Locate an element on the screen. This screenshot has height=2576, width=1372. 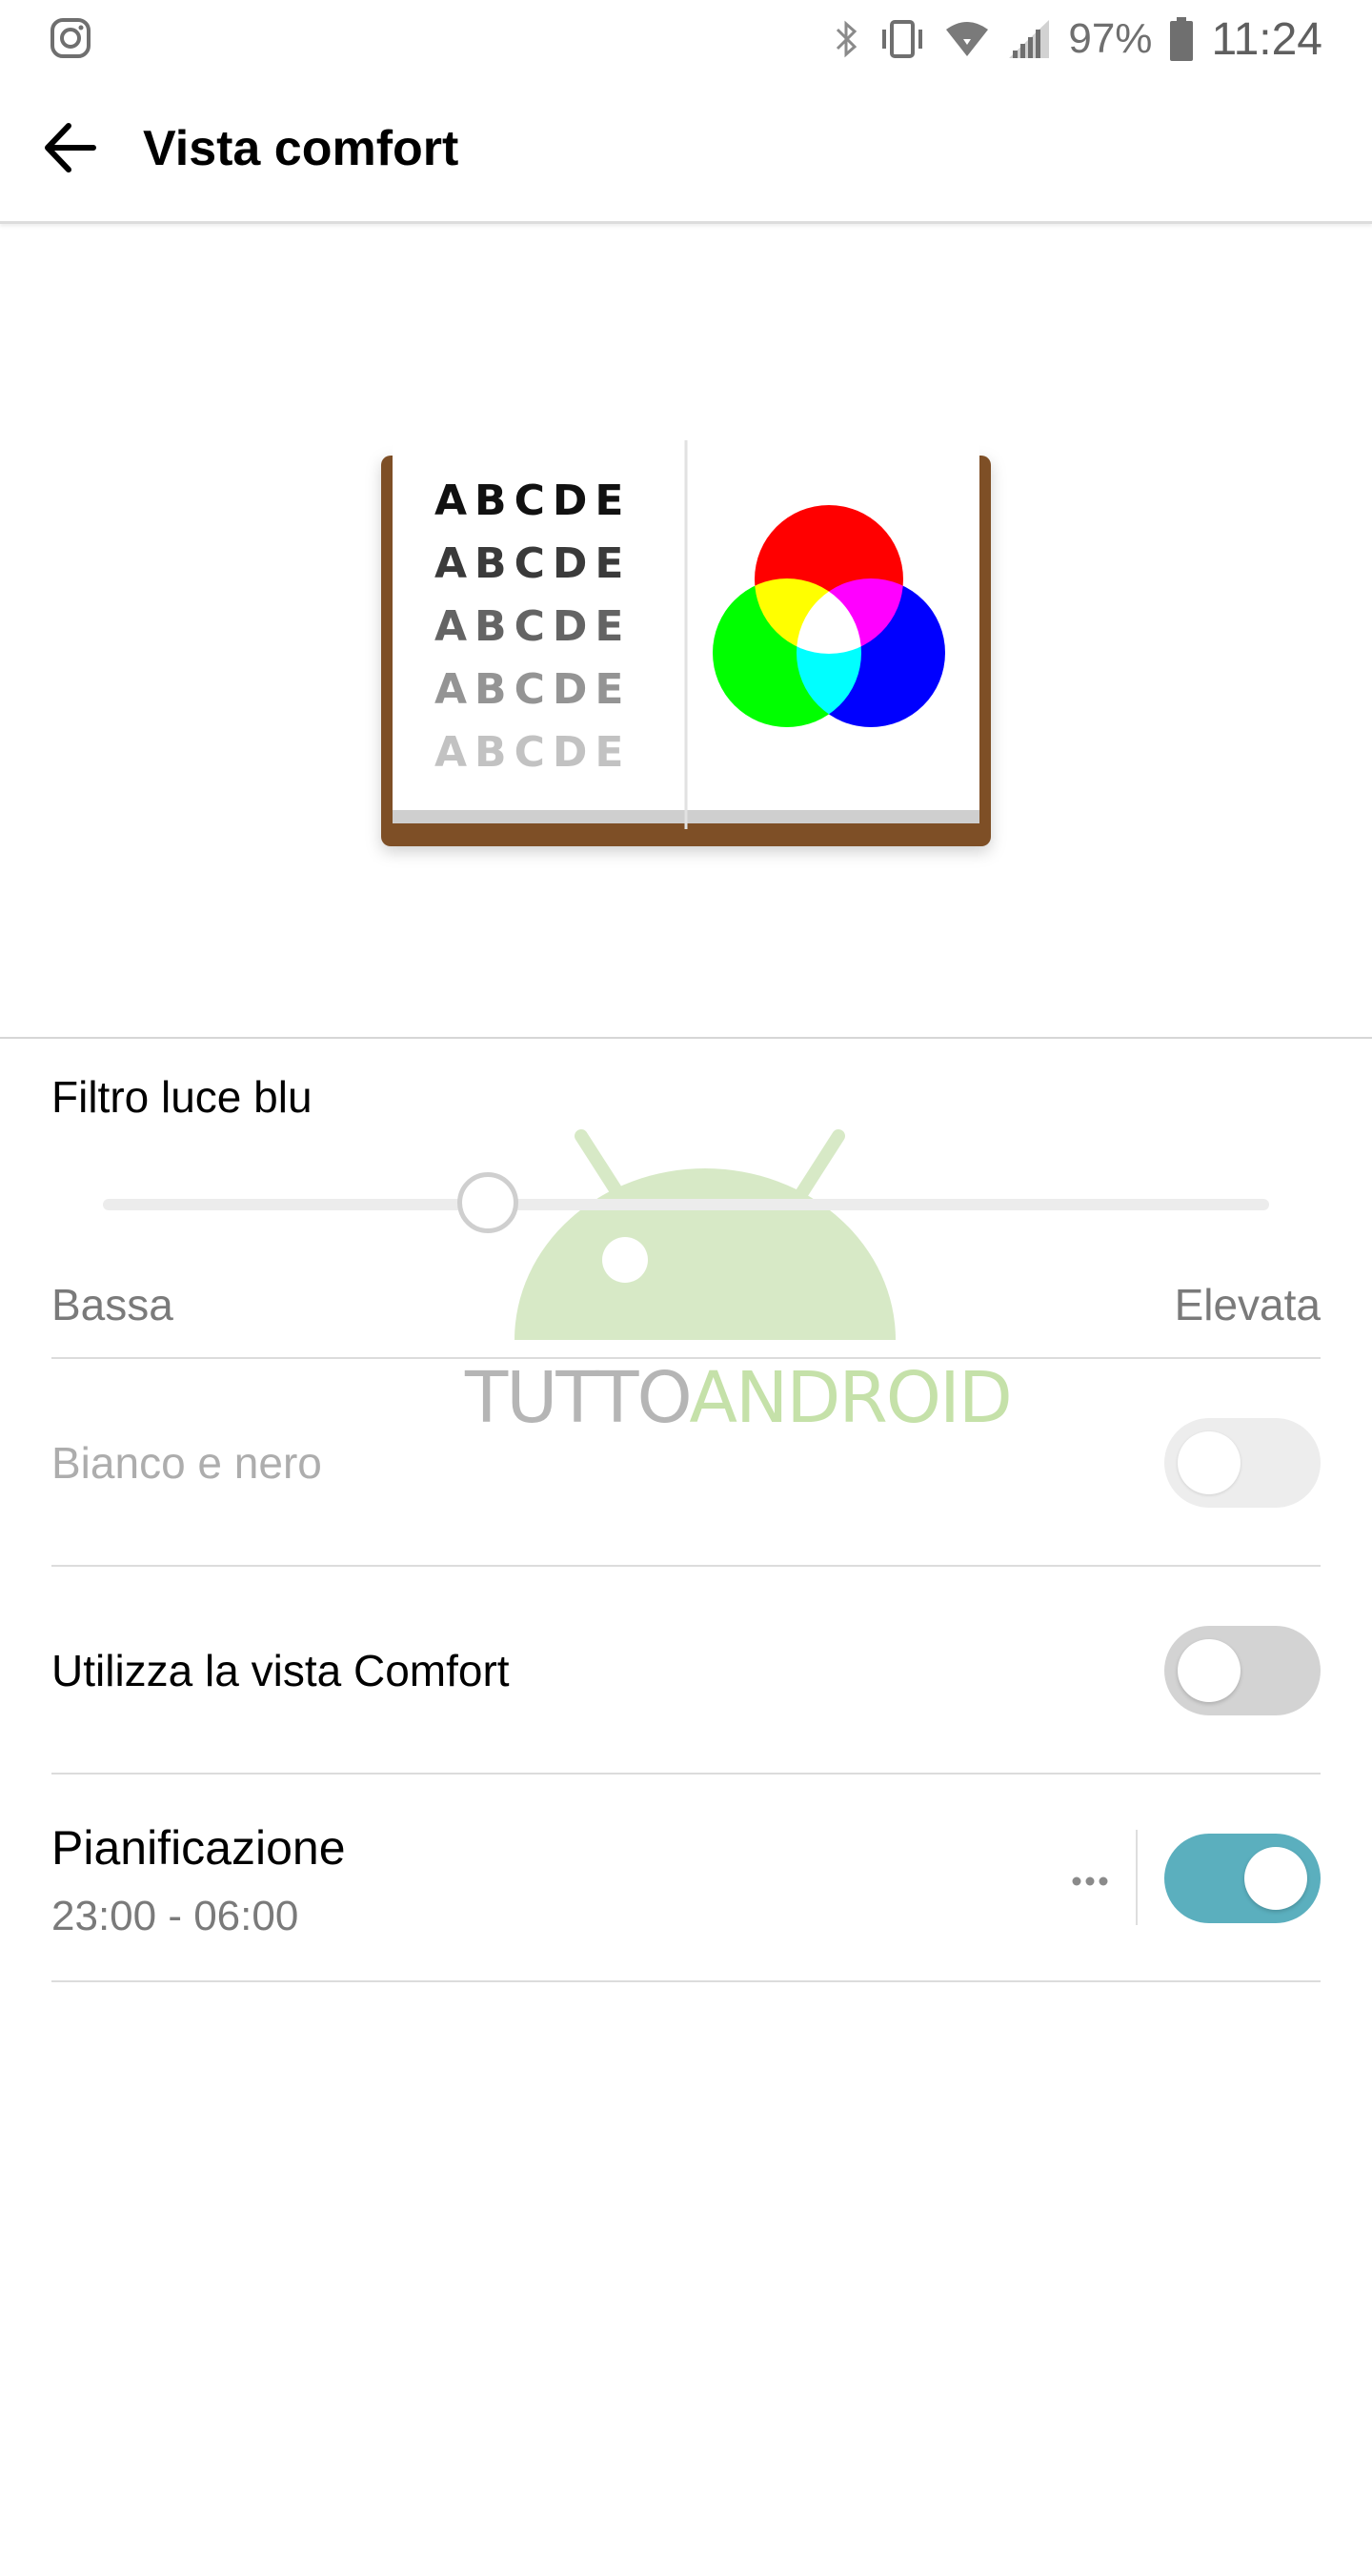
comfort-label: Utilizza la vista Comfort is located at coordinates (280, 1670).